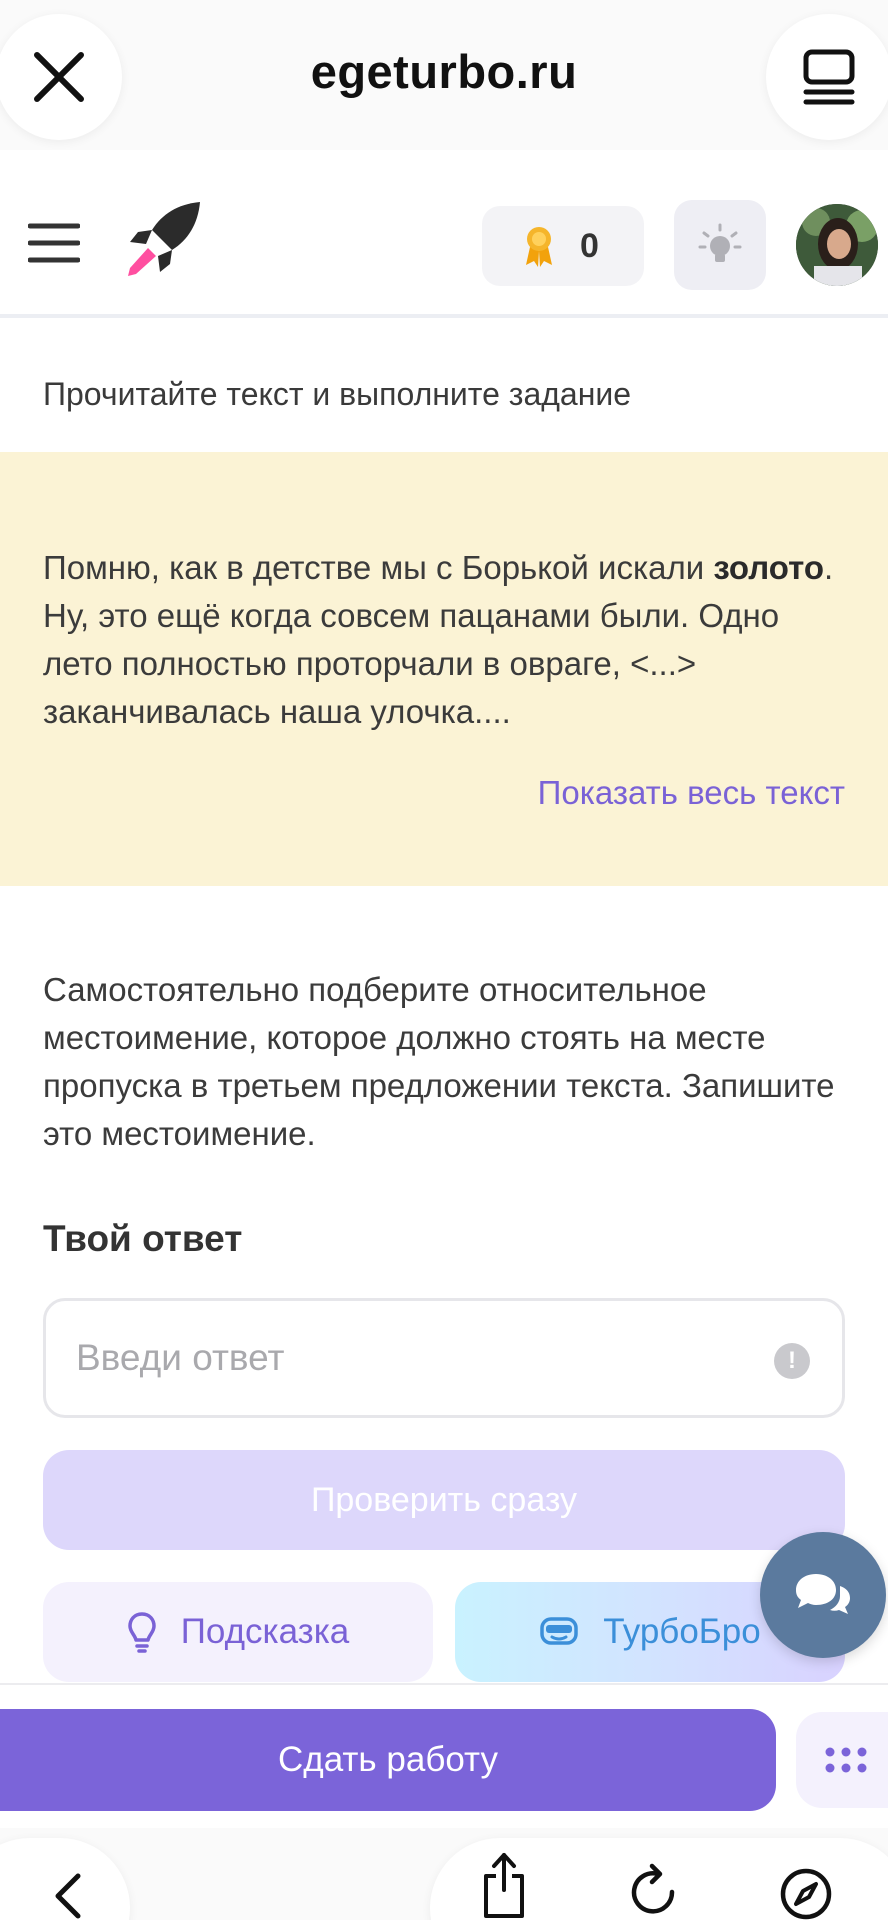  What do you see at coordinates (806, 1892) in the screenshot?
I see `compass-icon` at bounding box center [806, 1892].